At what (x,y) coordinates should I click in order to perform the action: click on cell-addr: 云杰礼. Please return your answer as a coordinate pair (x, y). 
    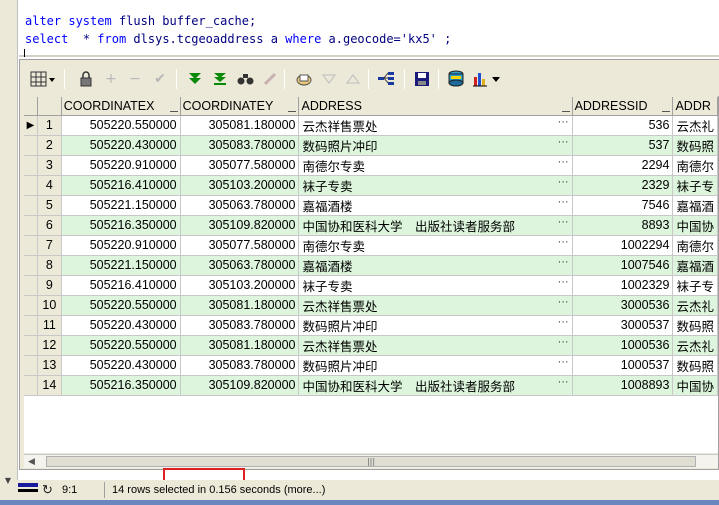
    Looking at the image, I should click on (695, 305).